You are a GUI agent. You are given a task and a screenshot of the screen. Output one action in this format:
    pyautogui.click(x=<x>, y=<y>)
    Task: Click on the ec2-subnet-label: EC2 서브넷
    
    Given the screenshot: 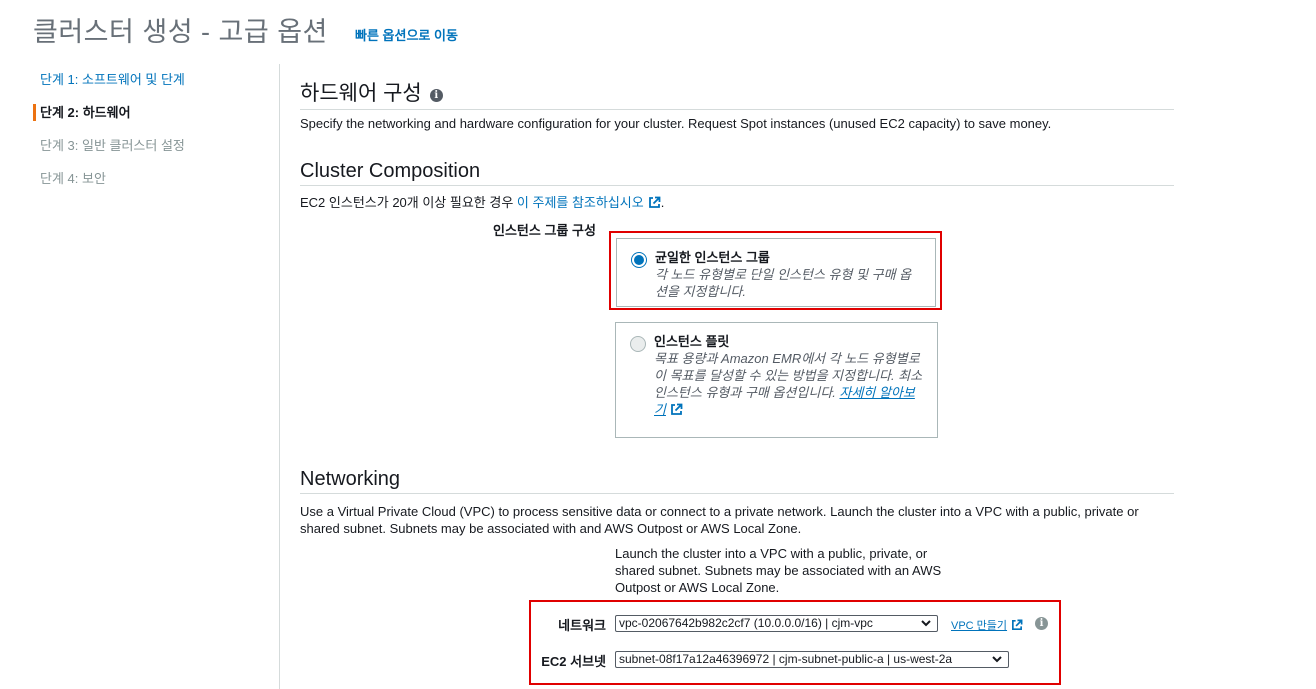 What is the action you would take?
    pyautogui.click(x=573, y=661)
    